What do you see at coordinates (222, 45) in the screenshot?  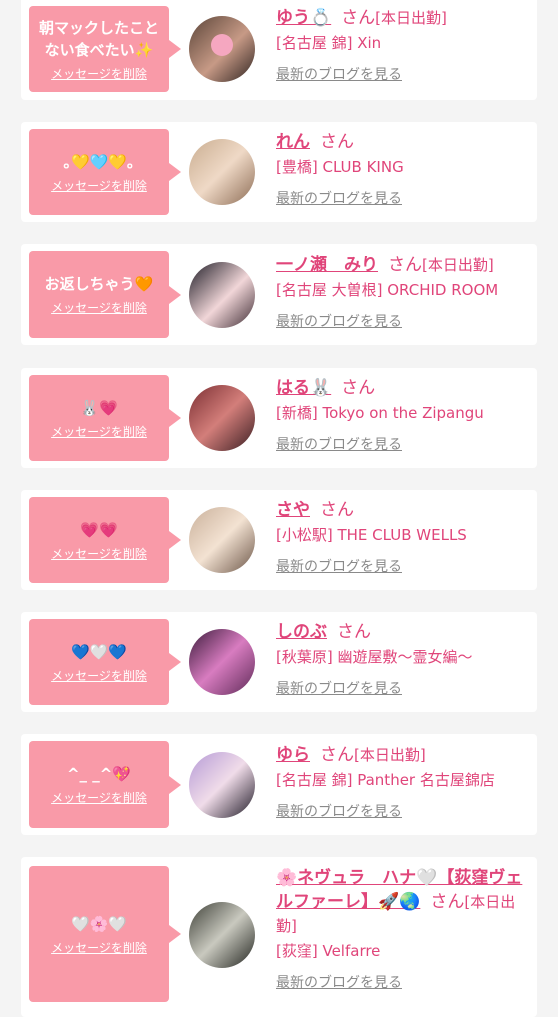 I see `avatar-blur-mark` at bounding box center [222, 45].